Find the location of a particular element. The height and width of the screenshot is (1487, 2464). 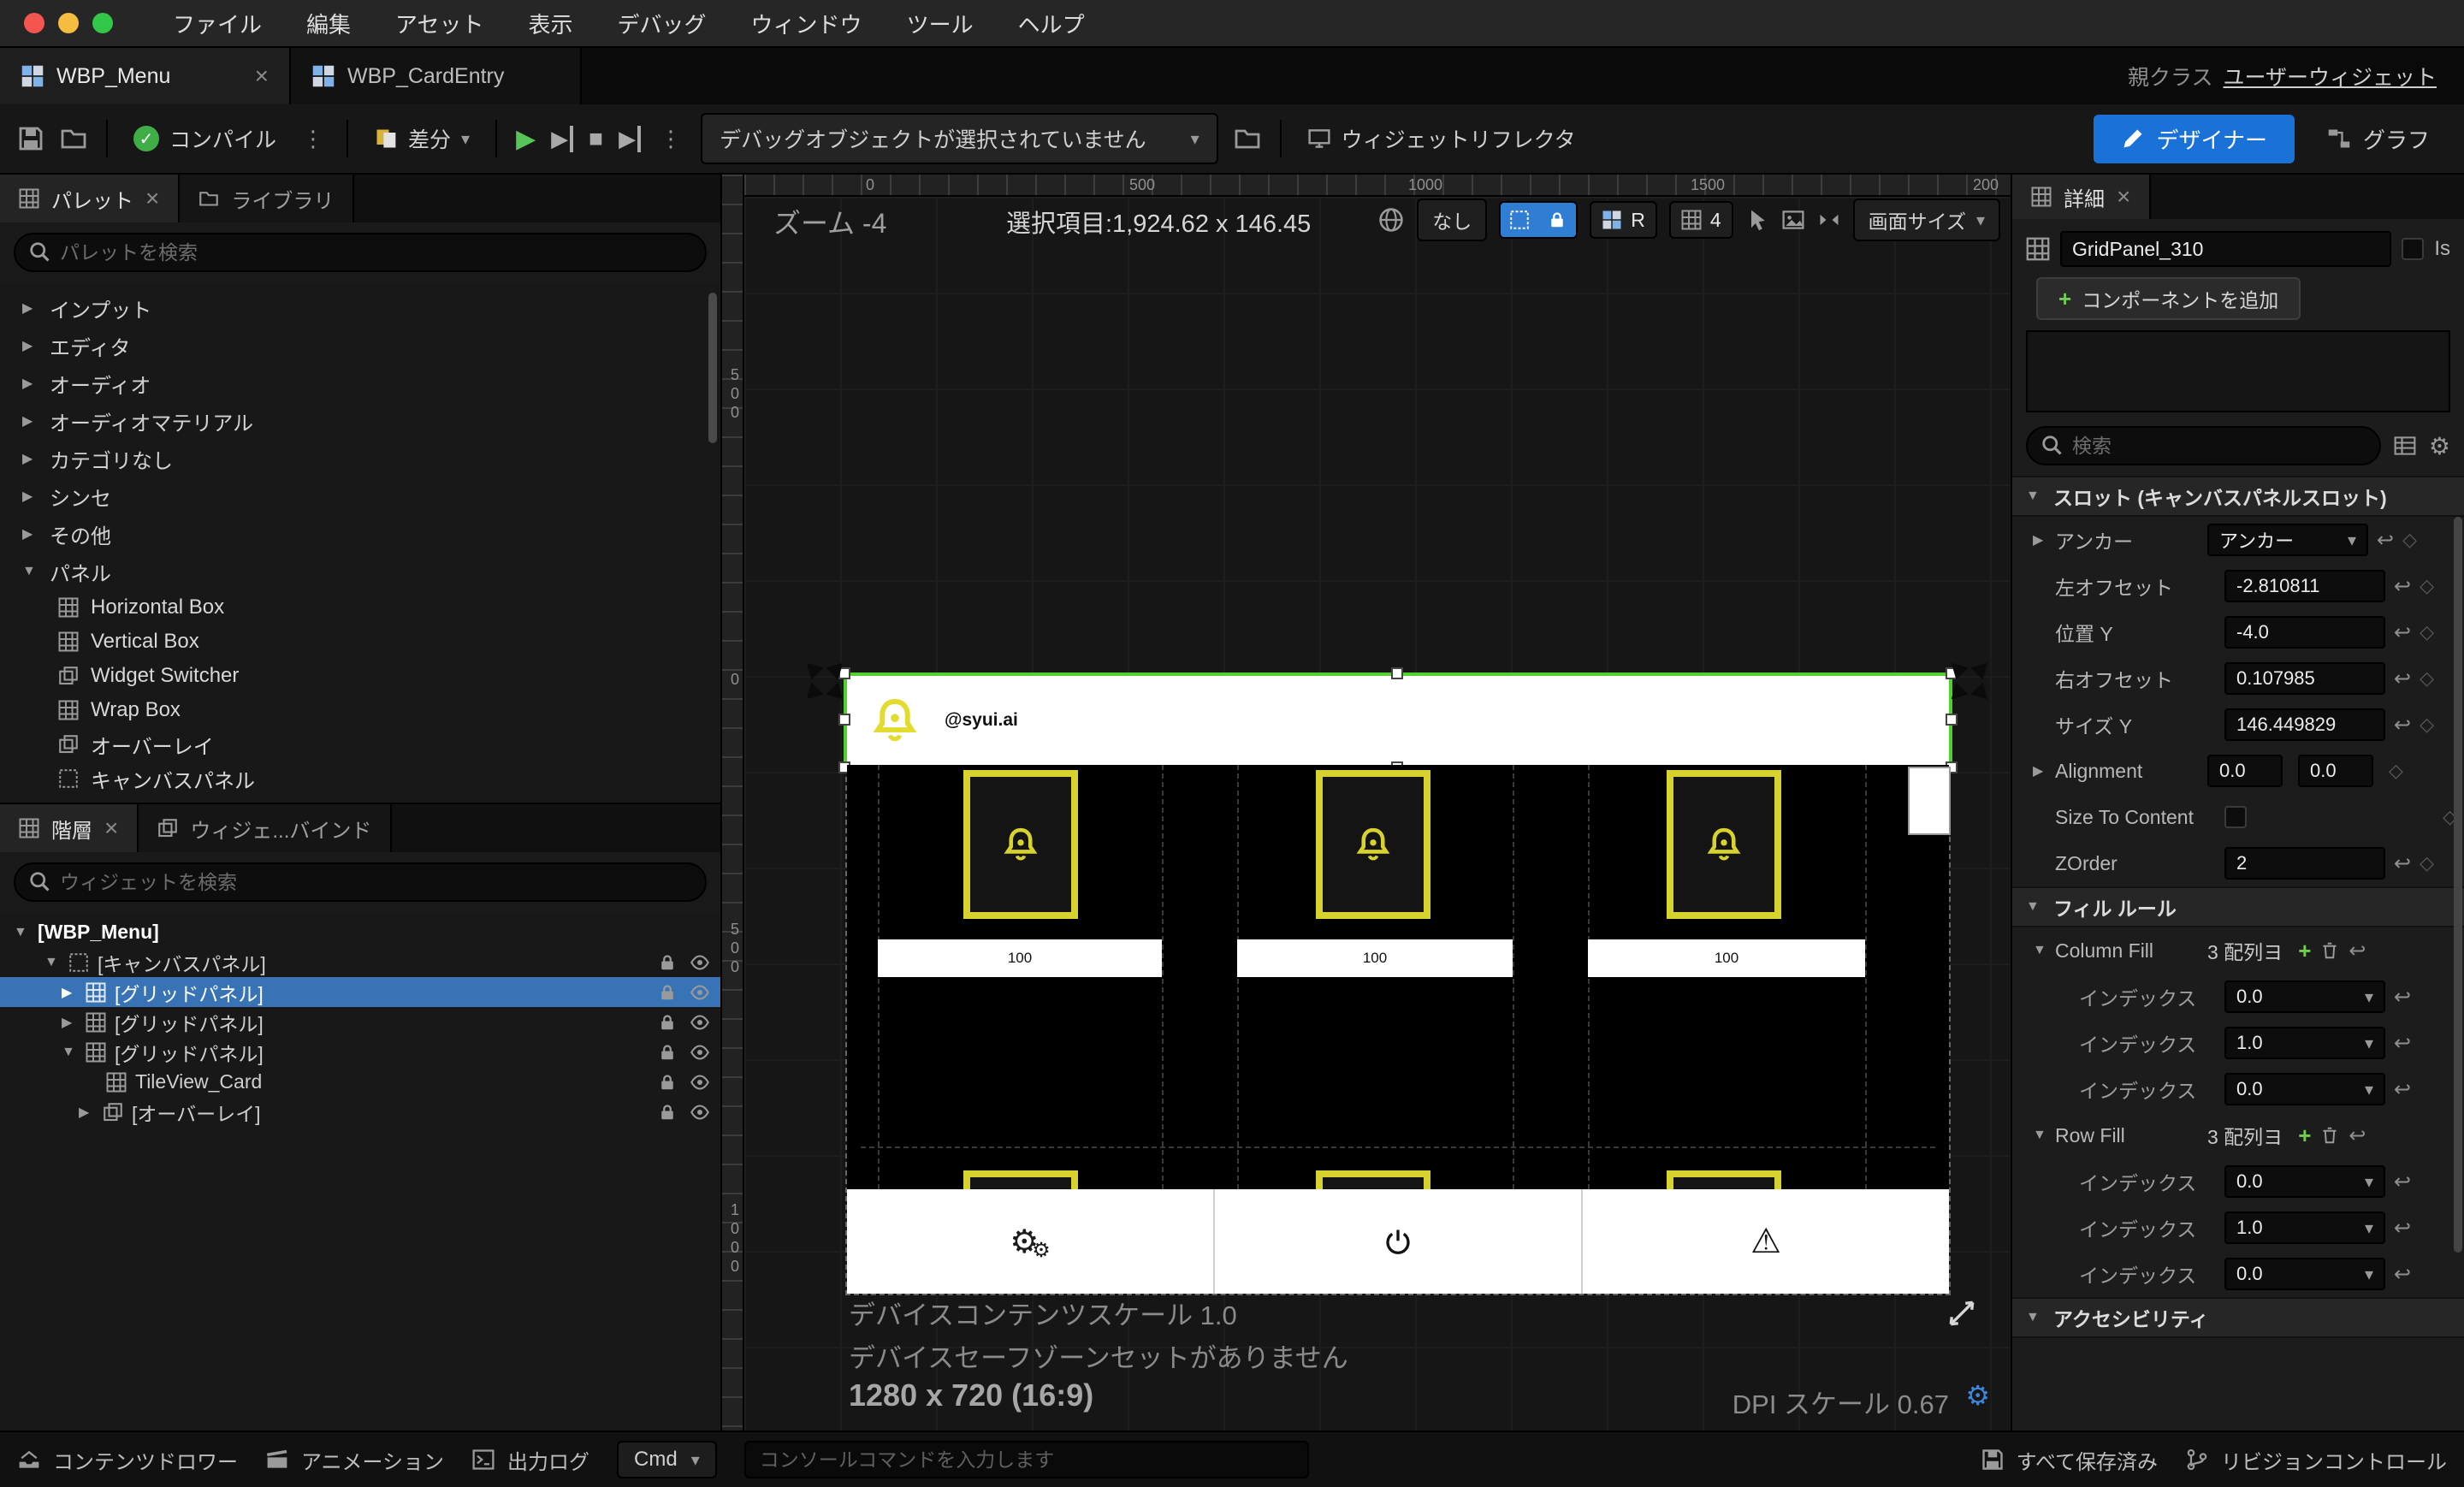

menu-help: ヘルプ is located at coordinates (1051, 23).